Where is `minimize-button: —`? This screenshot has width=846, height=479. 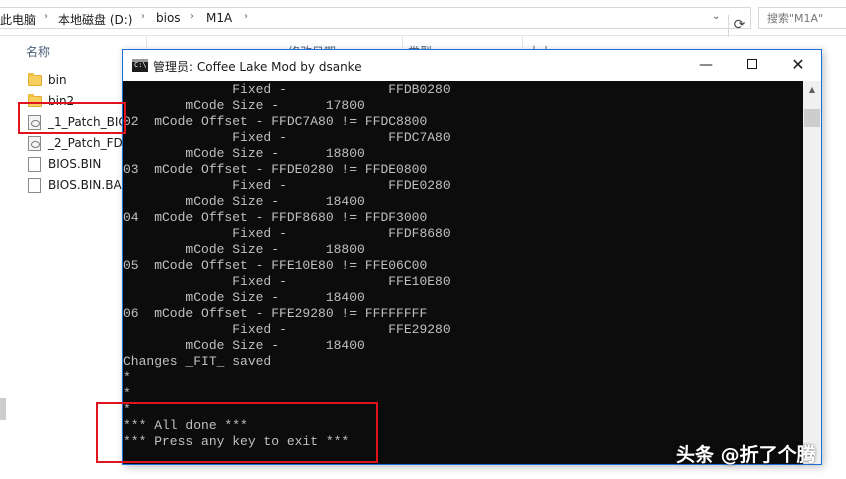 minimize-button: — is located at coordinates (706, 65).